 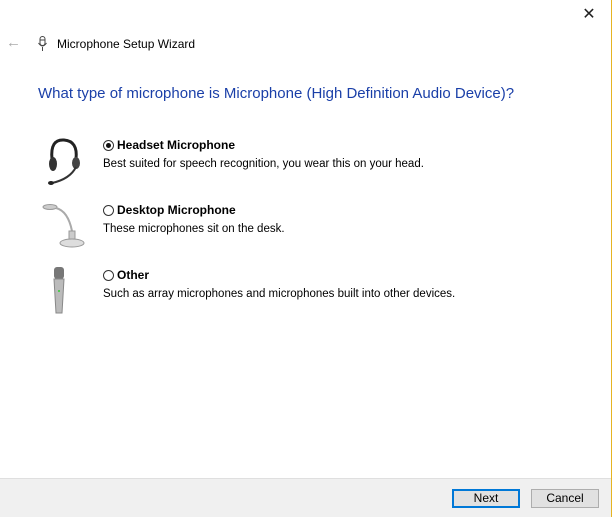 What do you see at coordinates (305, 497) in the screenshot?
I see `button-bar: Next Cancel` at bounding box center [305, 497].